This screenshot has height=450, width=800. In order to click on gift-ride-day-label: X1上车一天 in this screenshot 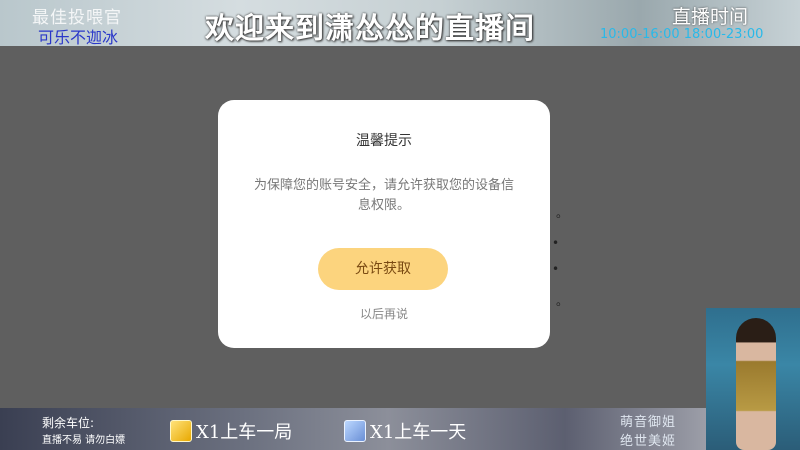, I will do `click(418, 432)`.